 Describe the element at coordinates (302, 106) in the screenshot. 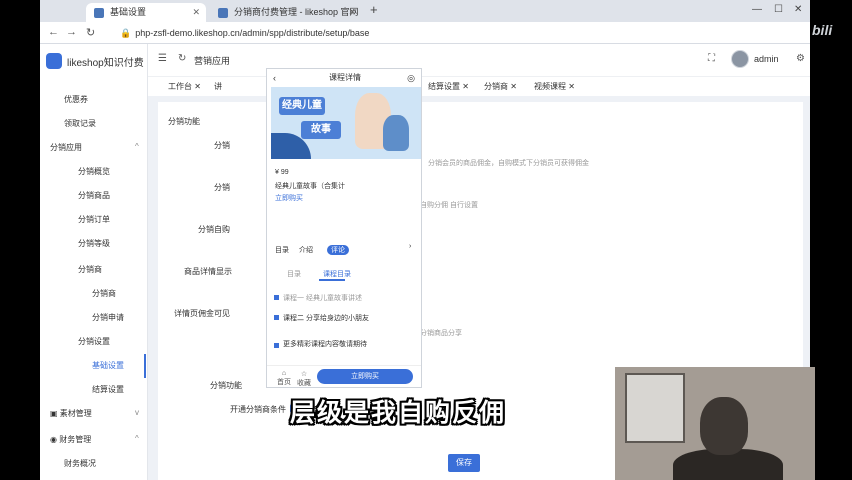

I see `banner-text: 经典儿童` at that location.